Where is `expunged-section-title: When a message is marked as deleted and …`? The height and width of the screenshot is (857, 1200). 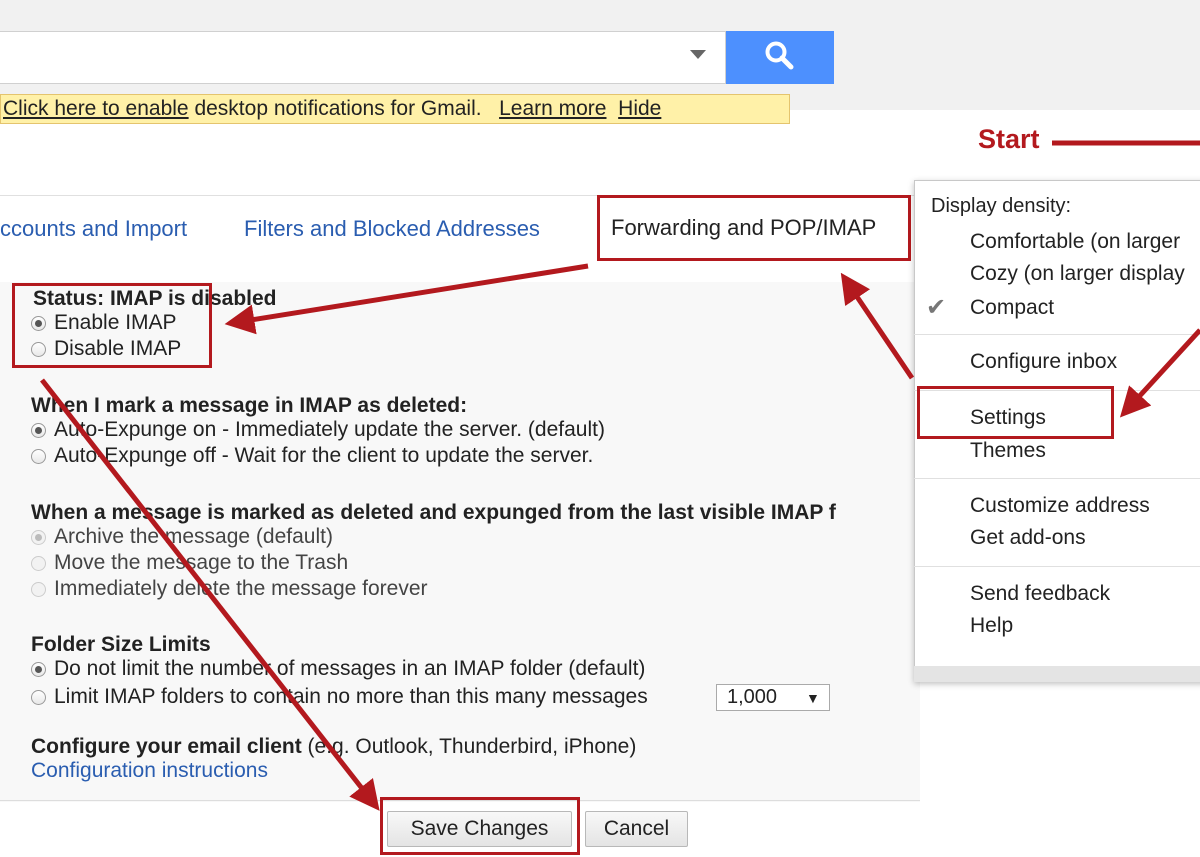
expunged-section-title: When a message is marked as deleted and … is located at coordinates (433, 512).